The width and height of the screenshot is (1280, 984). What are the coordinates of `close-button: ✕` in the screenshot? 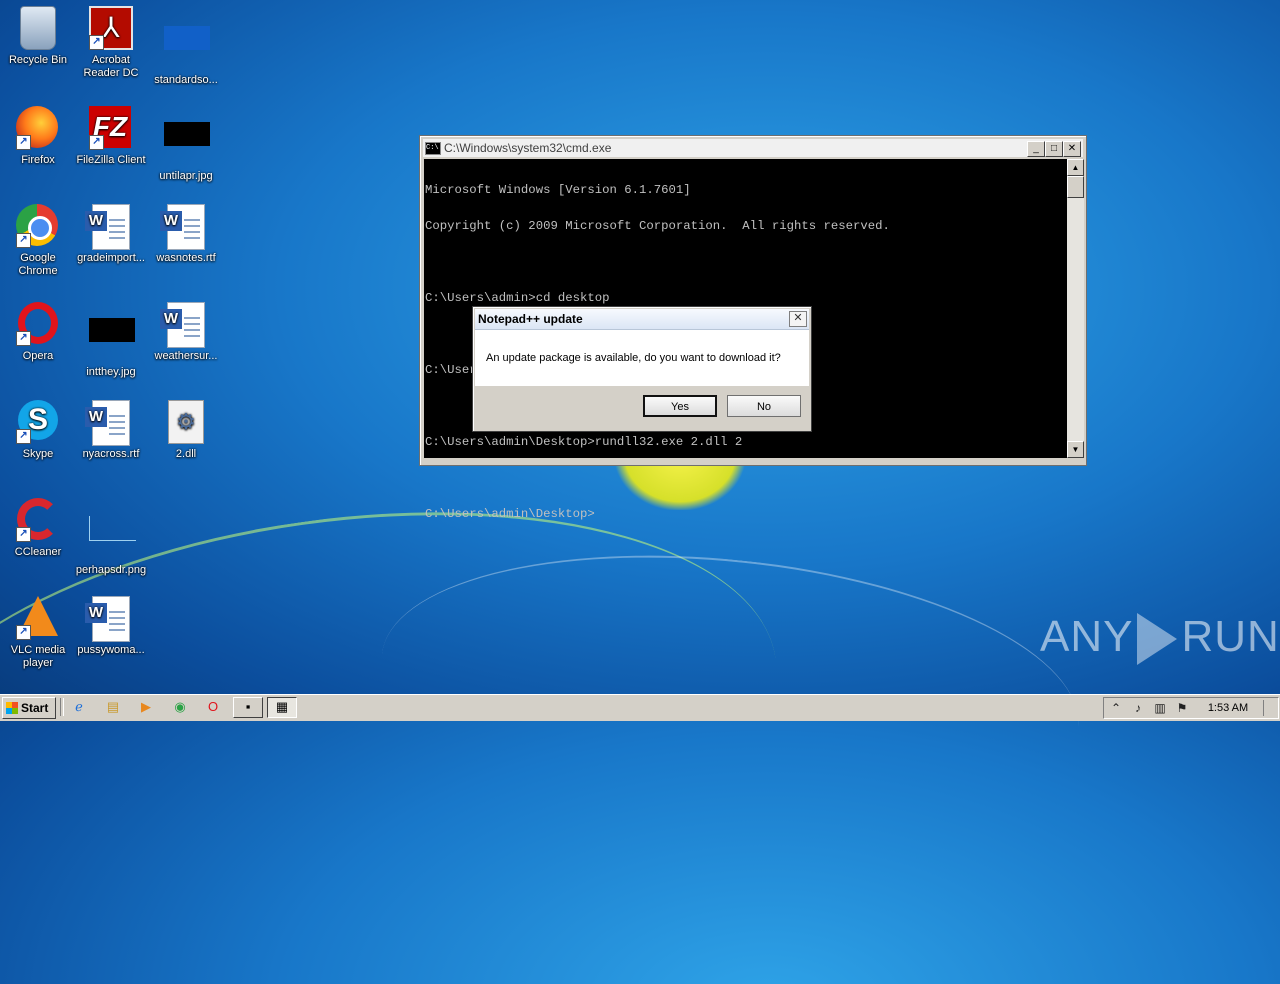 It's located at (1072, 149).